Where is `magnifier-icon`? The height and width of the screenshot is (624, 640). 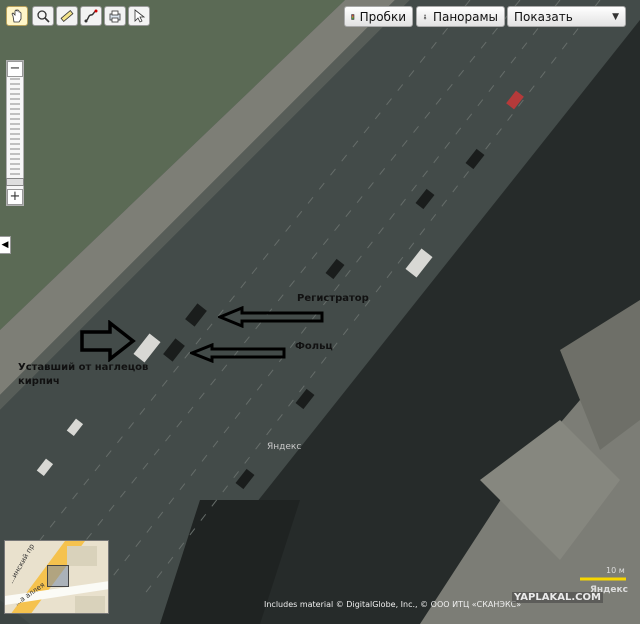 magnifier-icon is located at coordinates (43, 16).